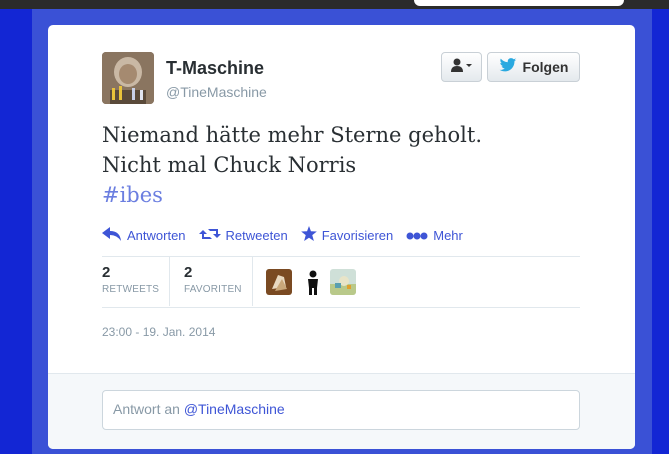  What do you see at coordinates (508, 67) in the screenshot?
I see `twitter-bird-icon` at bounding box center [508, 67].